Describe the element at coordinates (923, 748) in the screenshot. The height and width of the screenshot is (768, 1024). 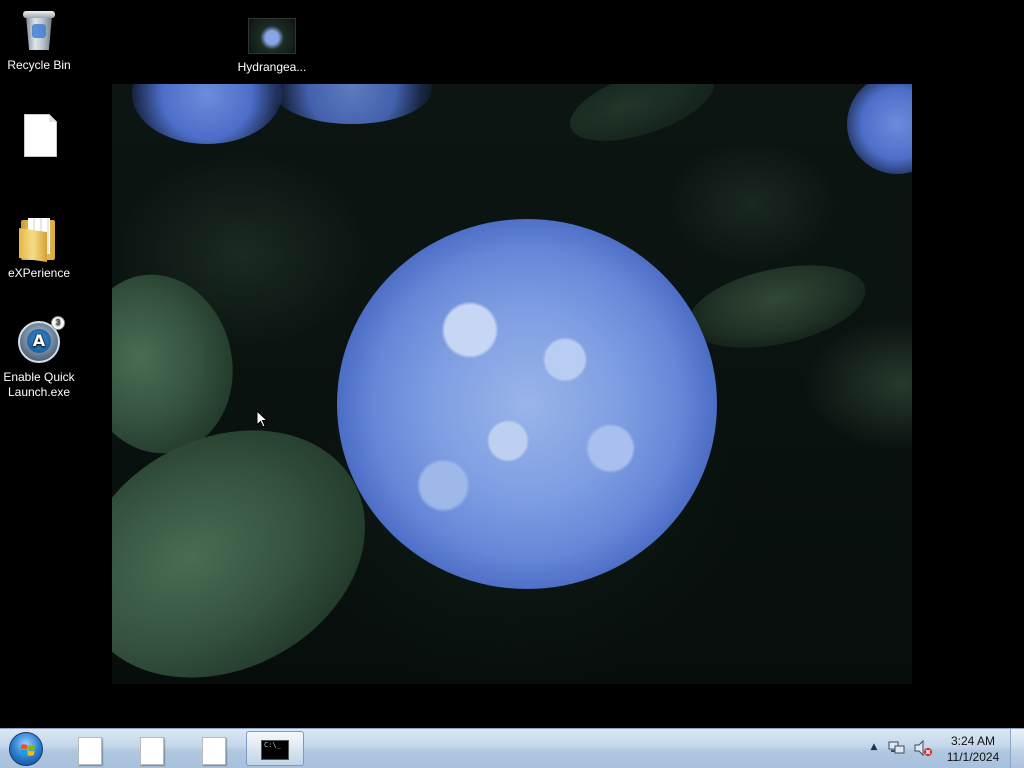
I see `volume-muted-icon` at that location.